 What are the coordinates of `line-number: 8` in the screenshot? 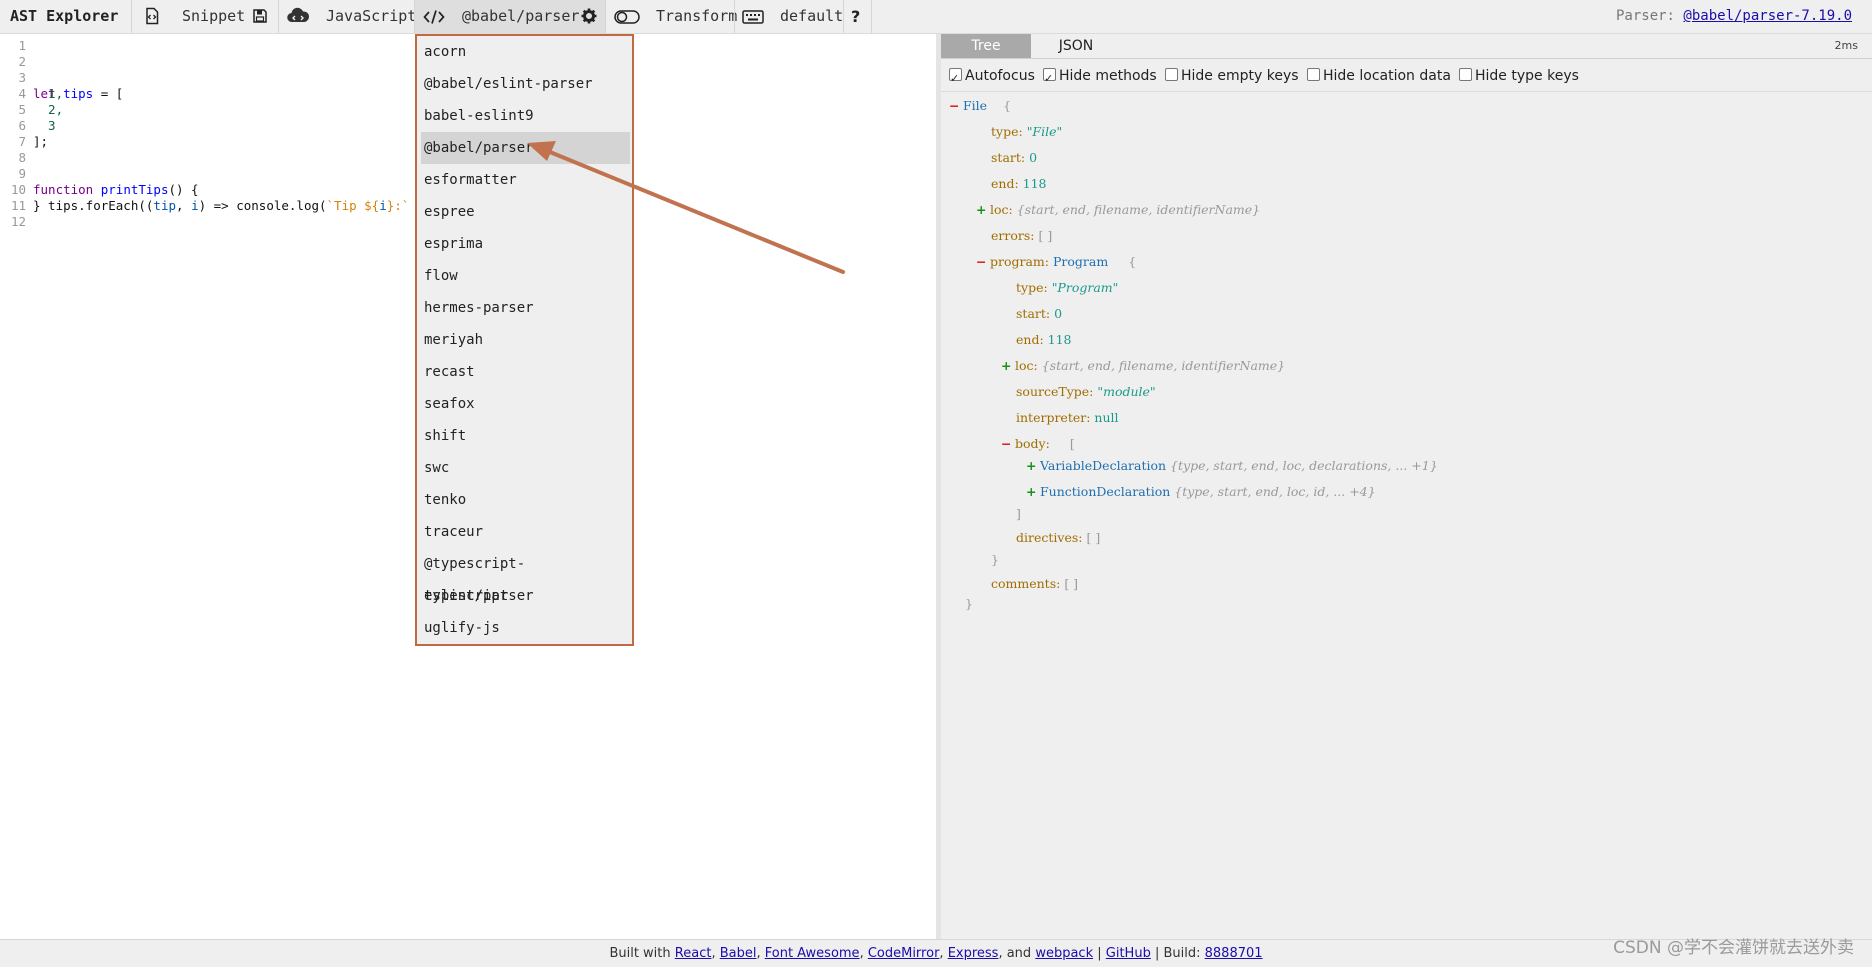 It's located at (22, 157).